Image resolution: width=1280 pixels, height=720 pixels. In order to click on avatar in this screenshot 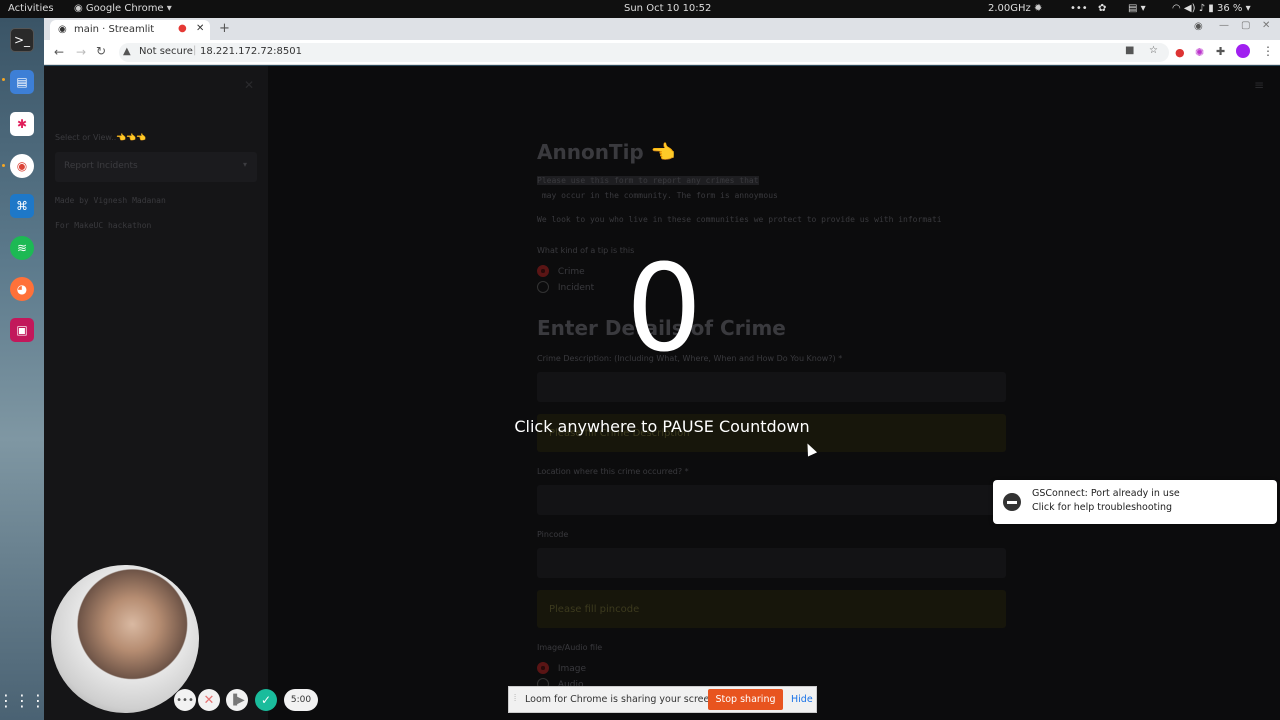, I will do `click(1243, 51)`.